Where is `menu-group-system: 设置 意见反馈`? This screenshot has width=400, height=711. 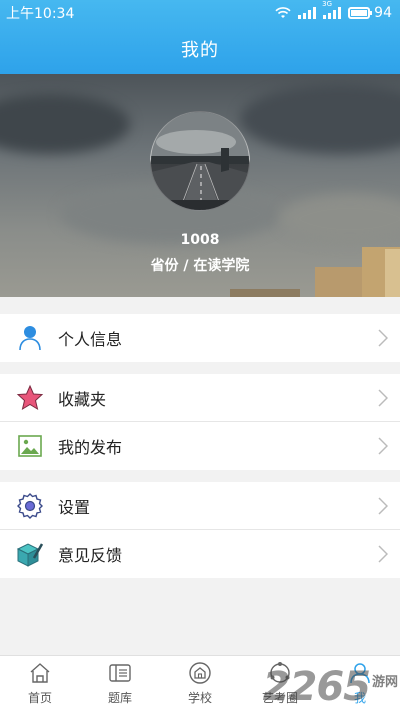 menu-group-system: 设置 意见反馈 is located at coordinates (200, 530).